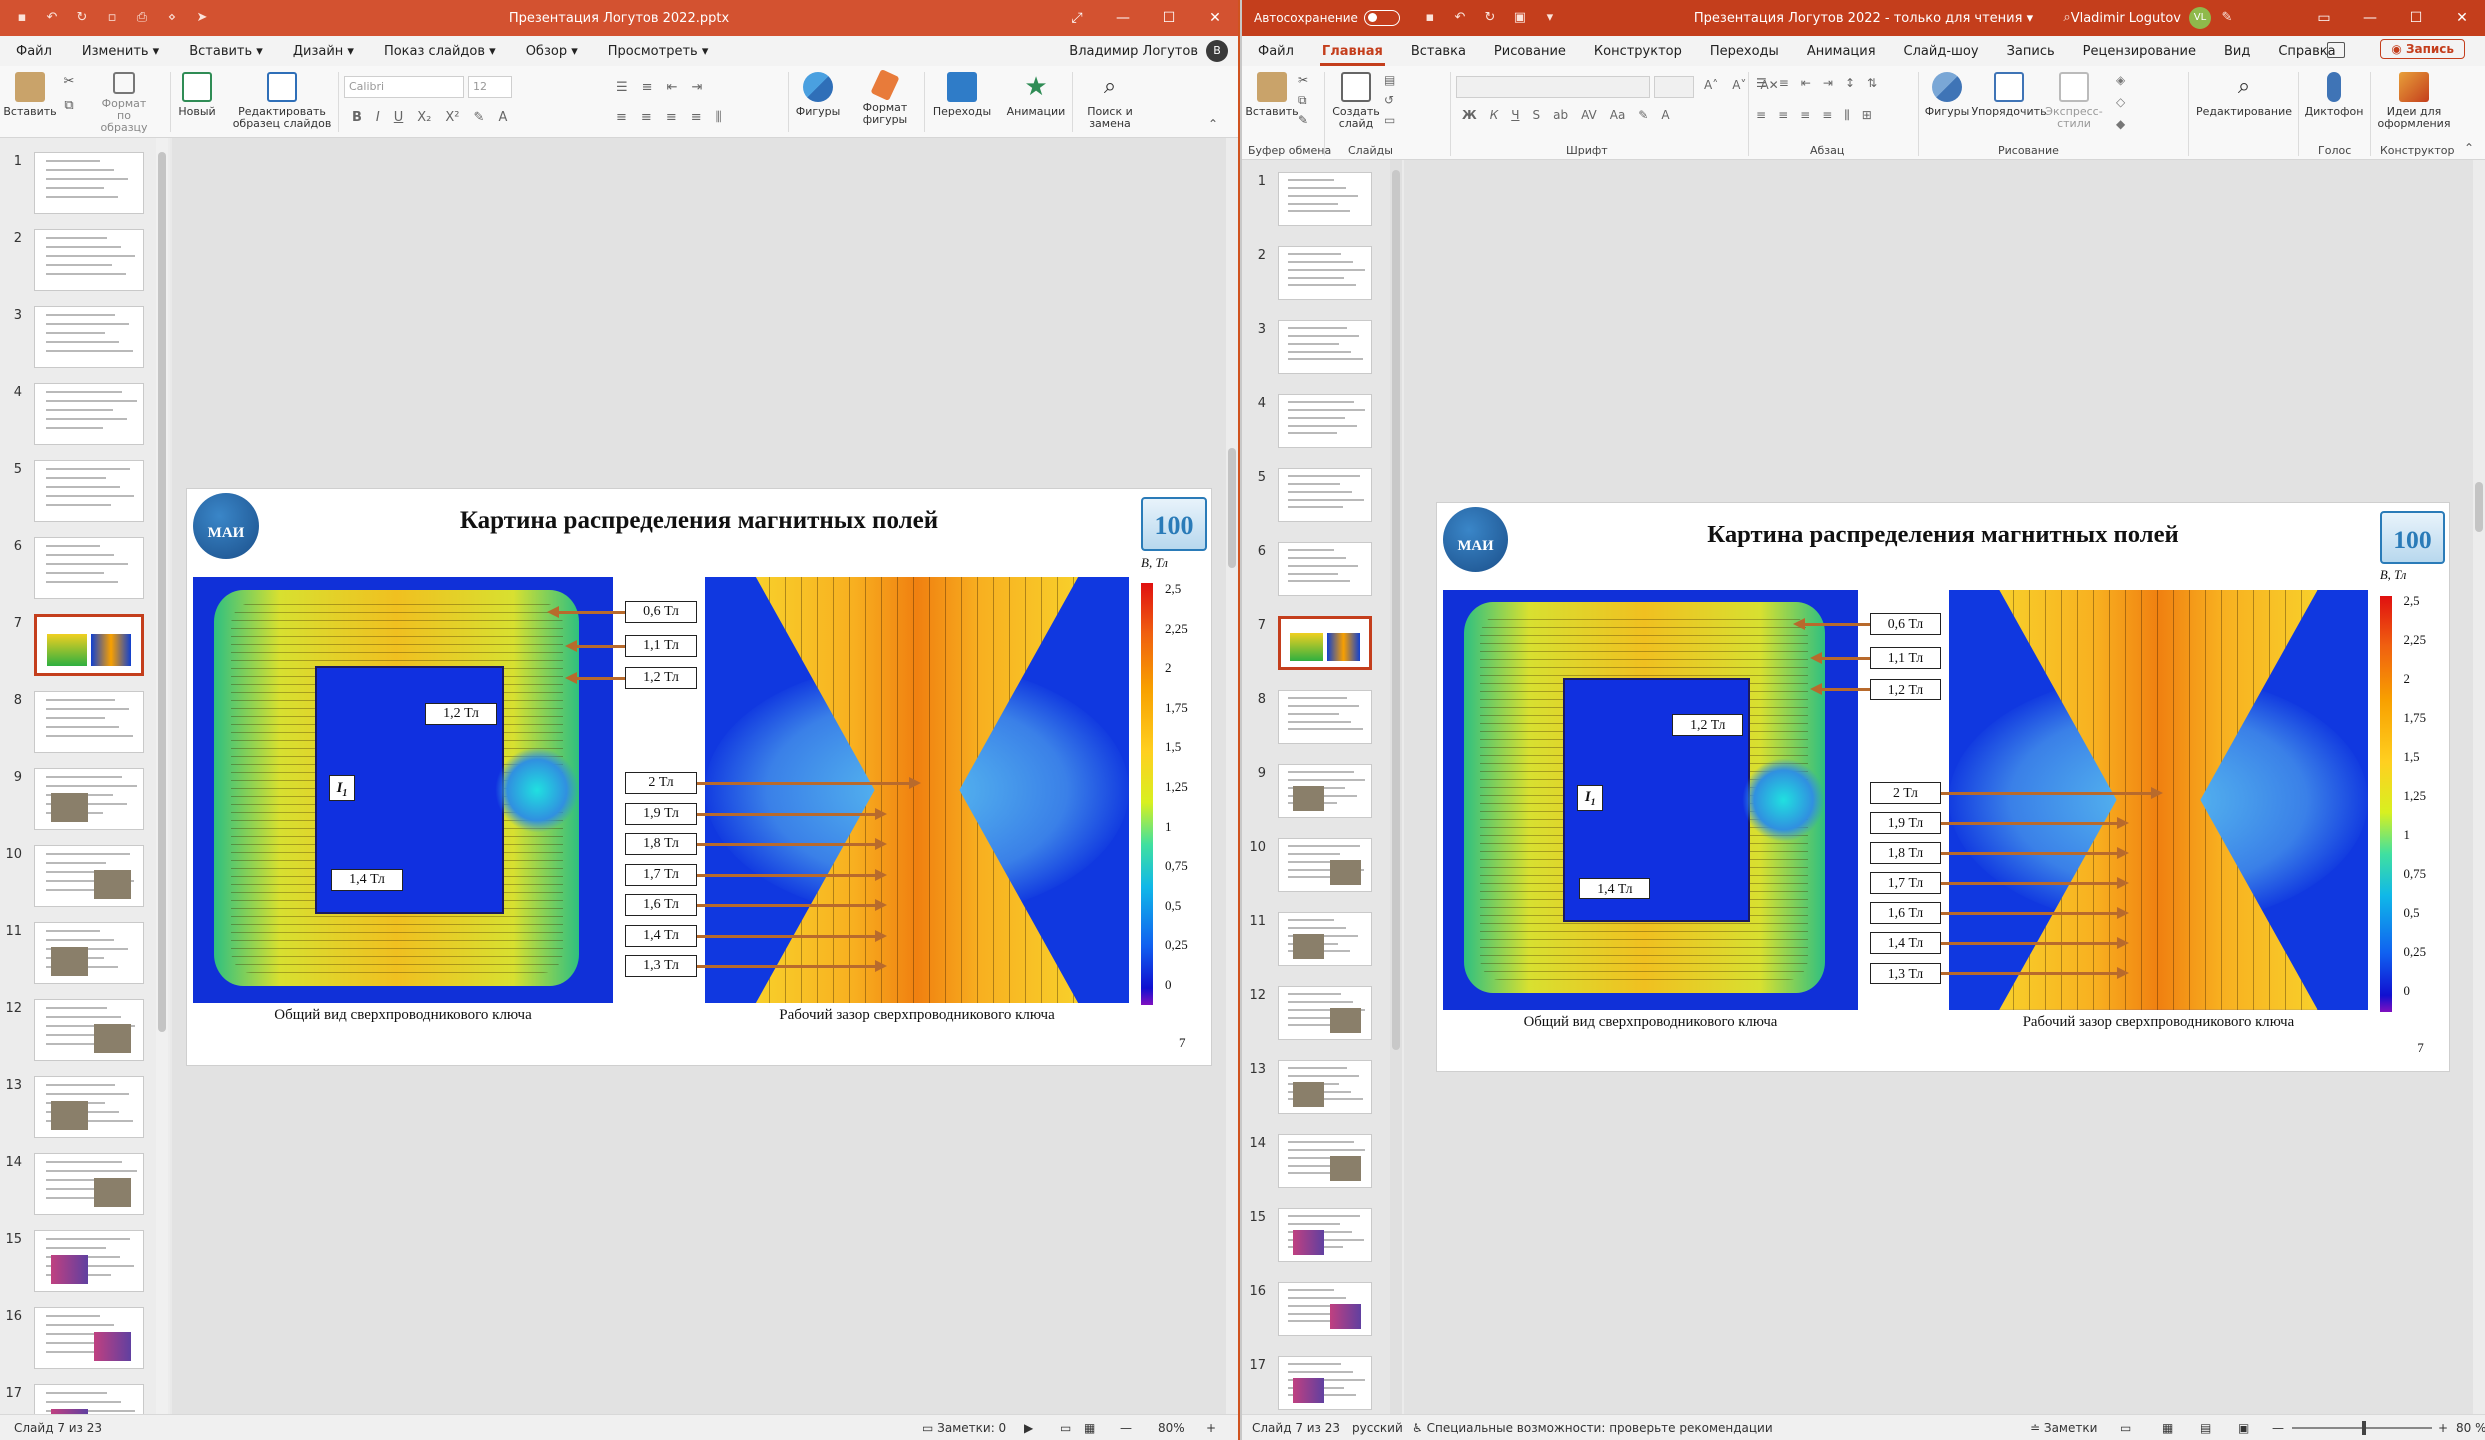 This screenshot has width=2485, height=1440. I want to click on tab-draw: Рисование, so click(1530, 51).